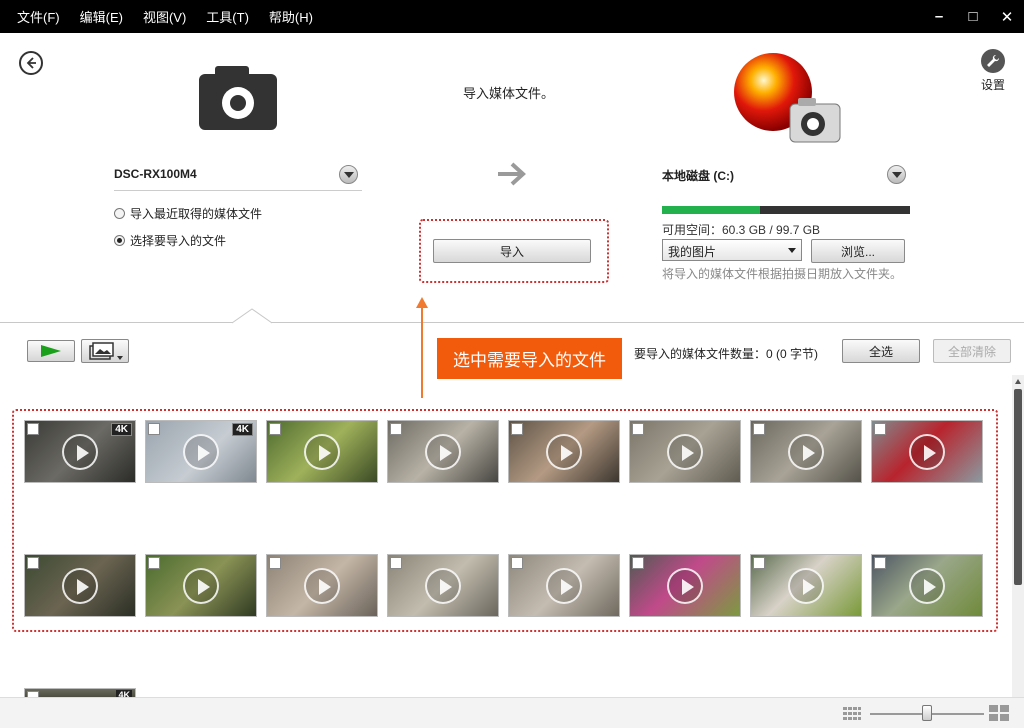 This screenshot has height=728, width=1024. Describe the element at coordinates (512, 322) in the screenshot. I see `section-divider` at that location.